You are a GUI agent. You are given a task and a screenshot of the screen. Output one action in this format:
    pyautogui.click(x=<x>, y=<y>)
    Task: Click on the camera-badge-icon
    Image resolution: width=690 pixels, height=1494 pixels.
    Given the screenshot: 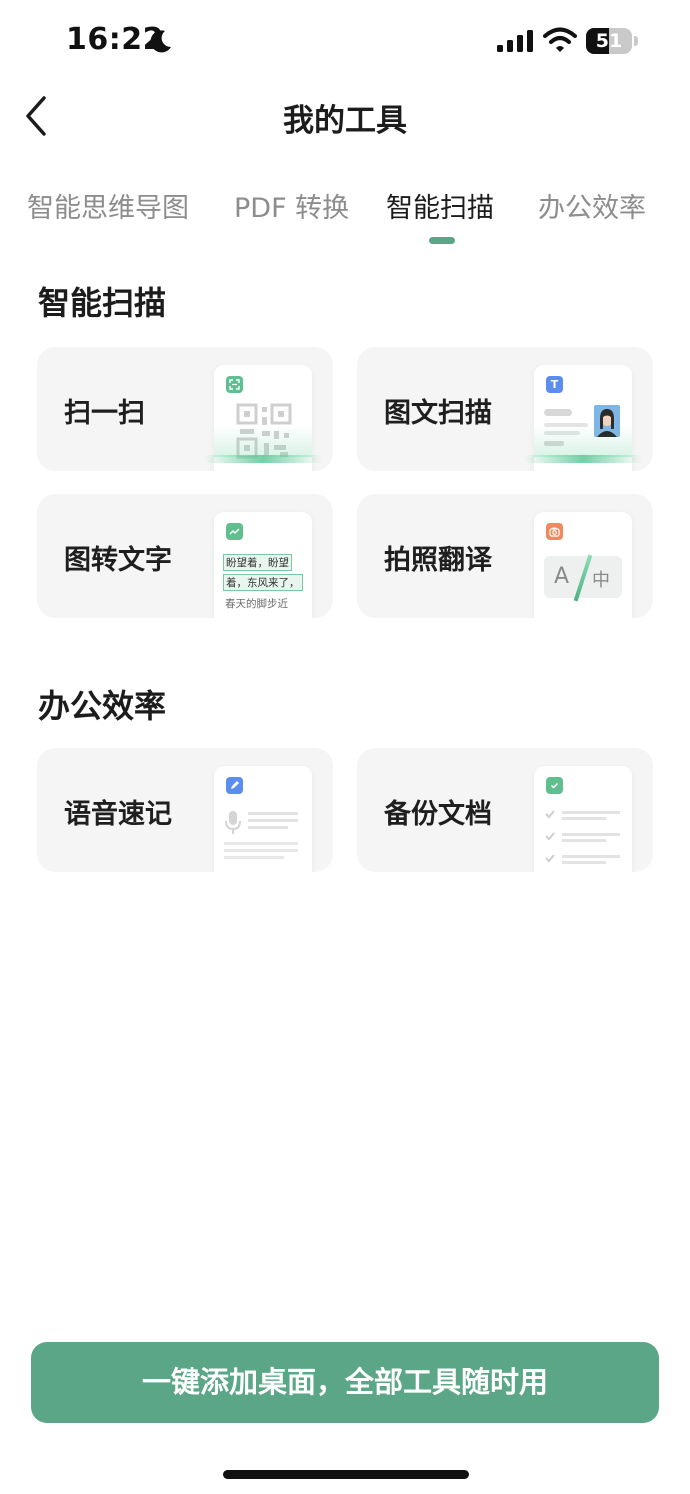 What is the action you would take?
    pyautogui.click(x=554, y=531)
    